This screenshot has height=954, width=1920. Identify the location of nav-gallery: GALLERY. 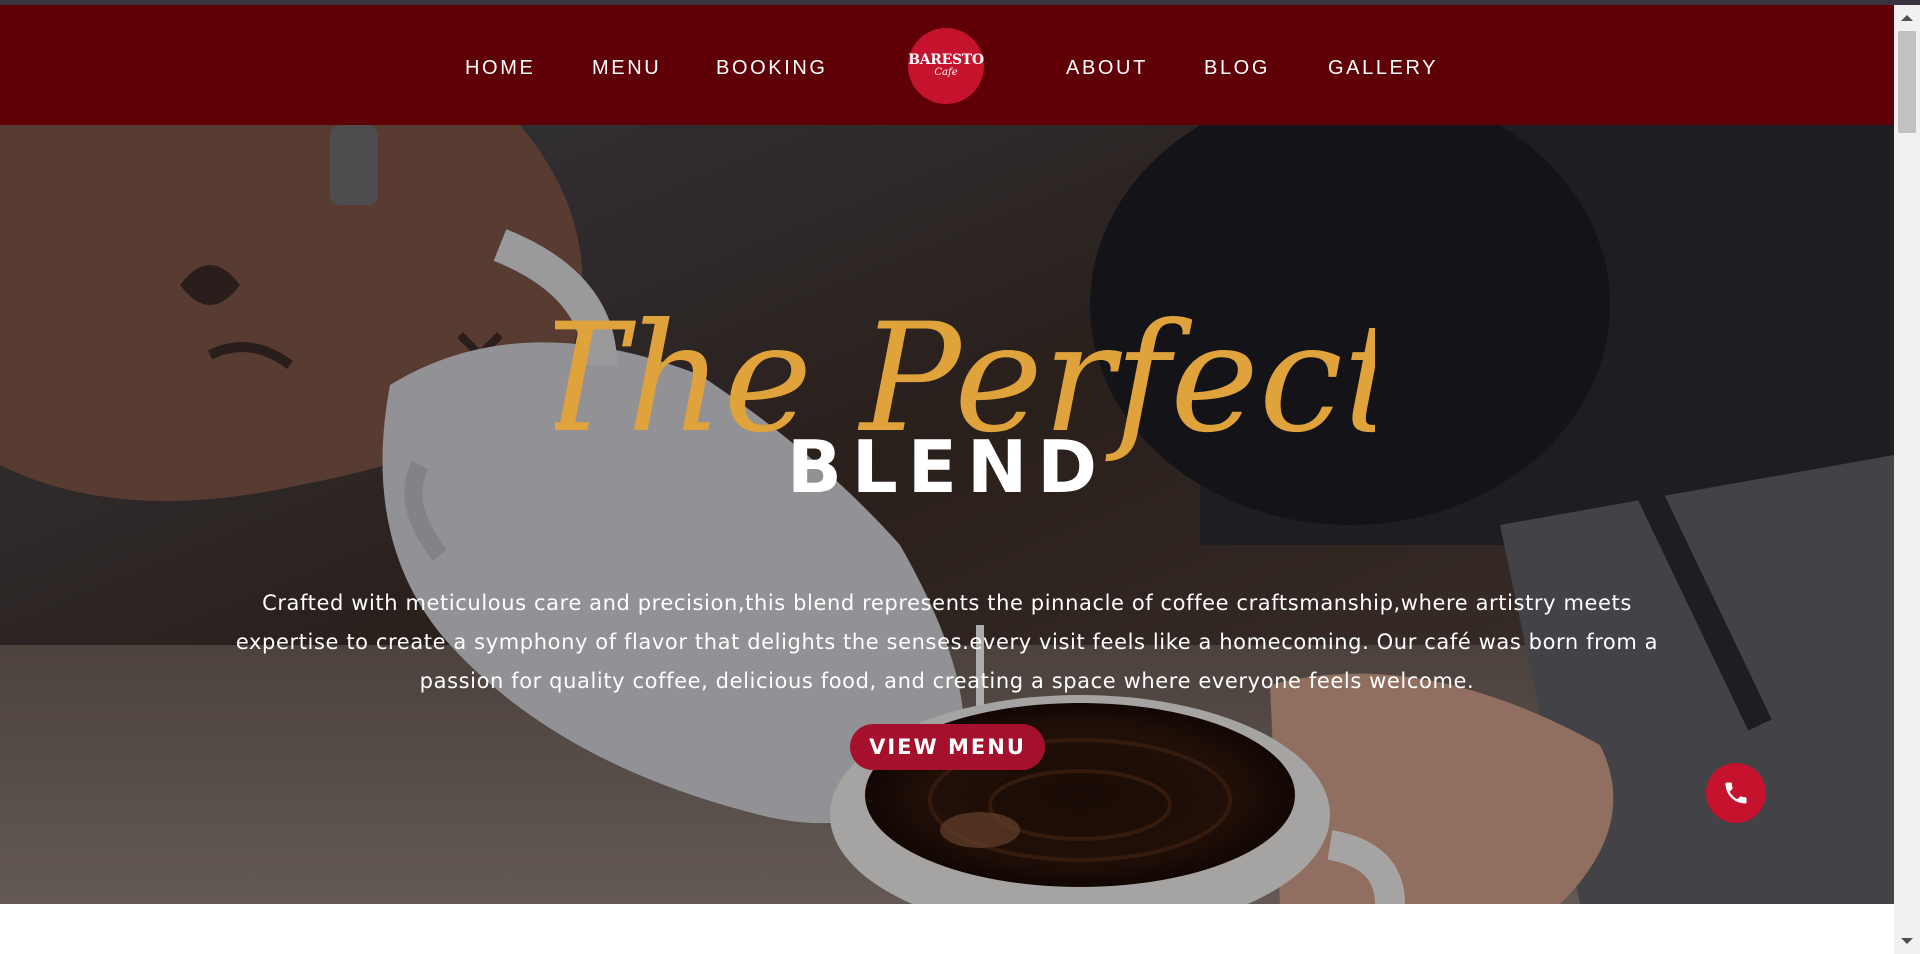
(1383, 68).